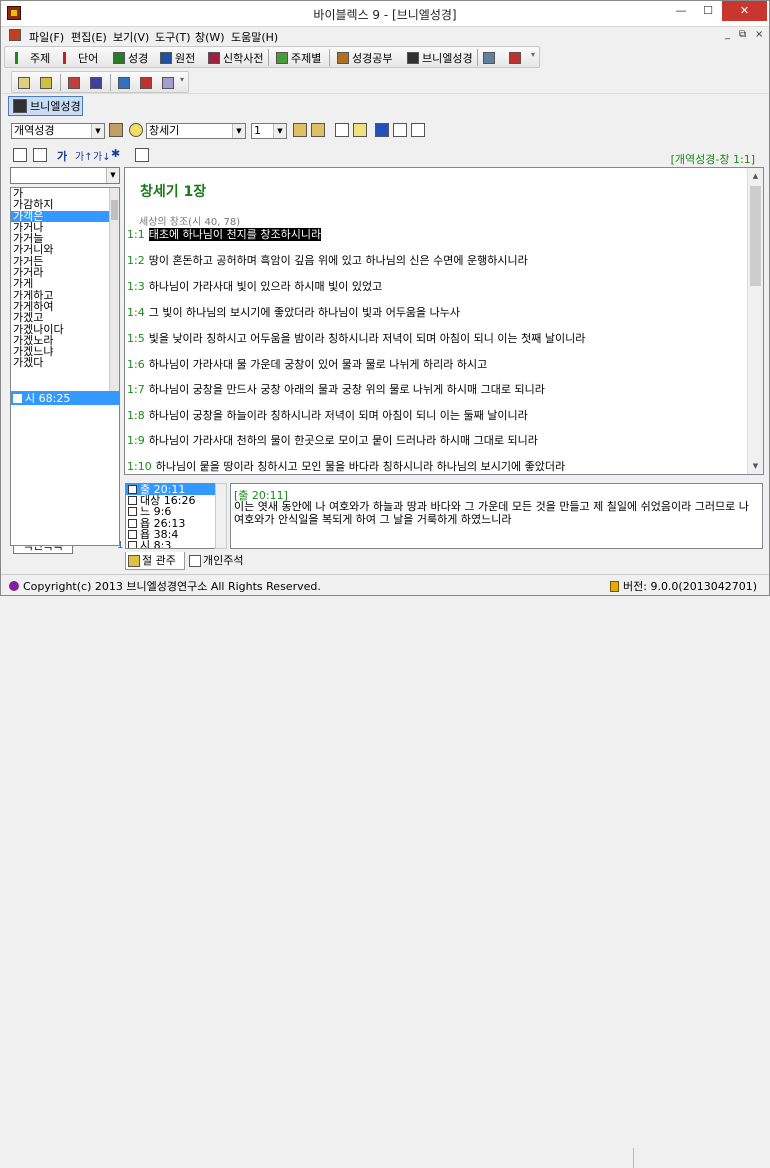 The image size is (770, 1168). Describe the element at coordinates (254, 286) in the screenshot. I see `verse-row: 1:3 하나님이 가라사대 빛이 있으라 하시매 빛이 있었고` at that location.